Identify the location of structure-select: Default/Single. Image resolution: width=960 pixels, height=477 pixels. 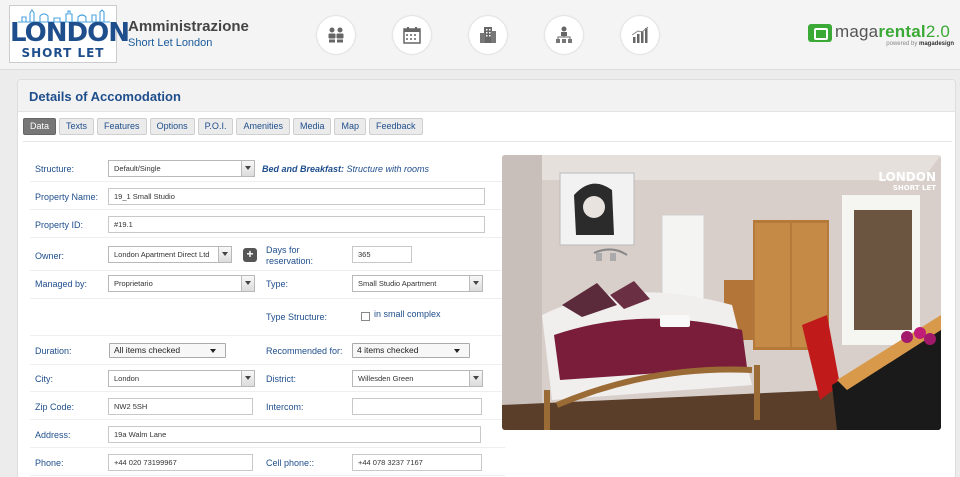
(181, 168).